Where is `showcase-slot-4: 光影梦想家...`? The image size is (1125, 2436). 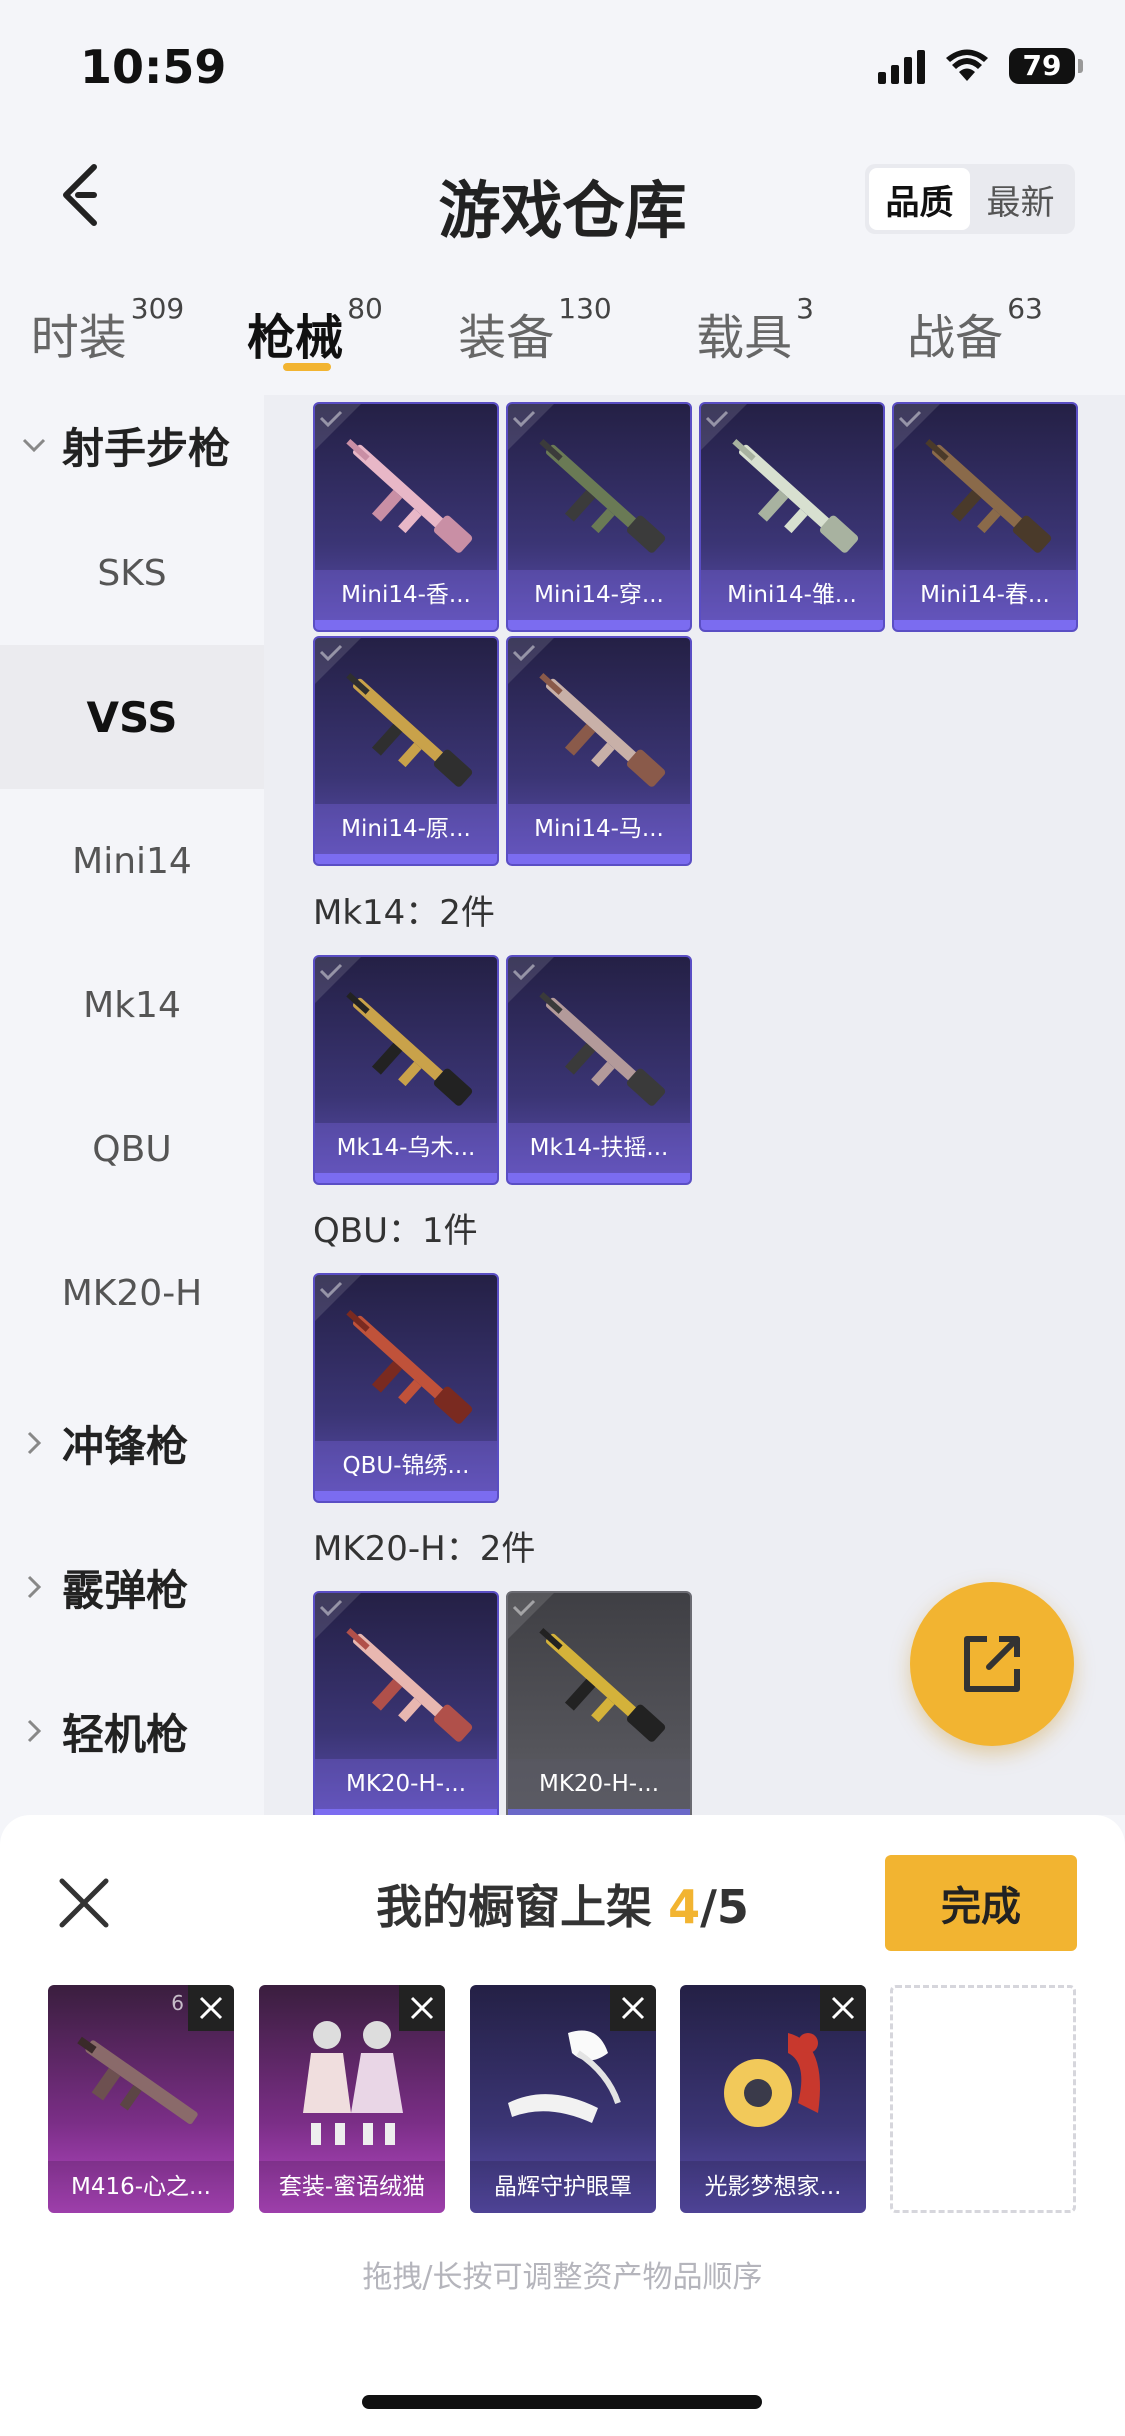
showcase-slot-4: 光影梦想家... is located at coordinates (773, 2099).